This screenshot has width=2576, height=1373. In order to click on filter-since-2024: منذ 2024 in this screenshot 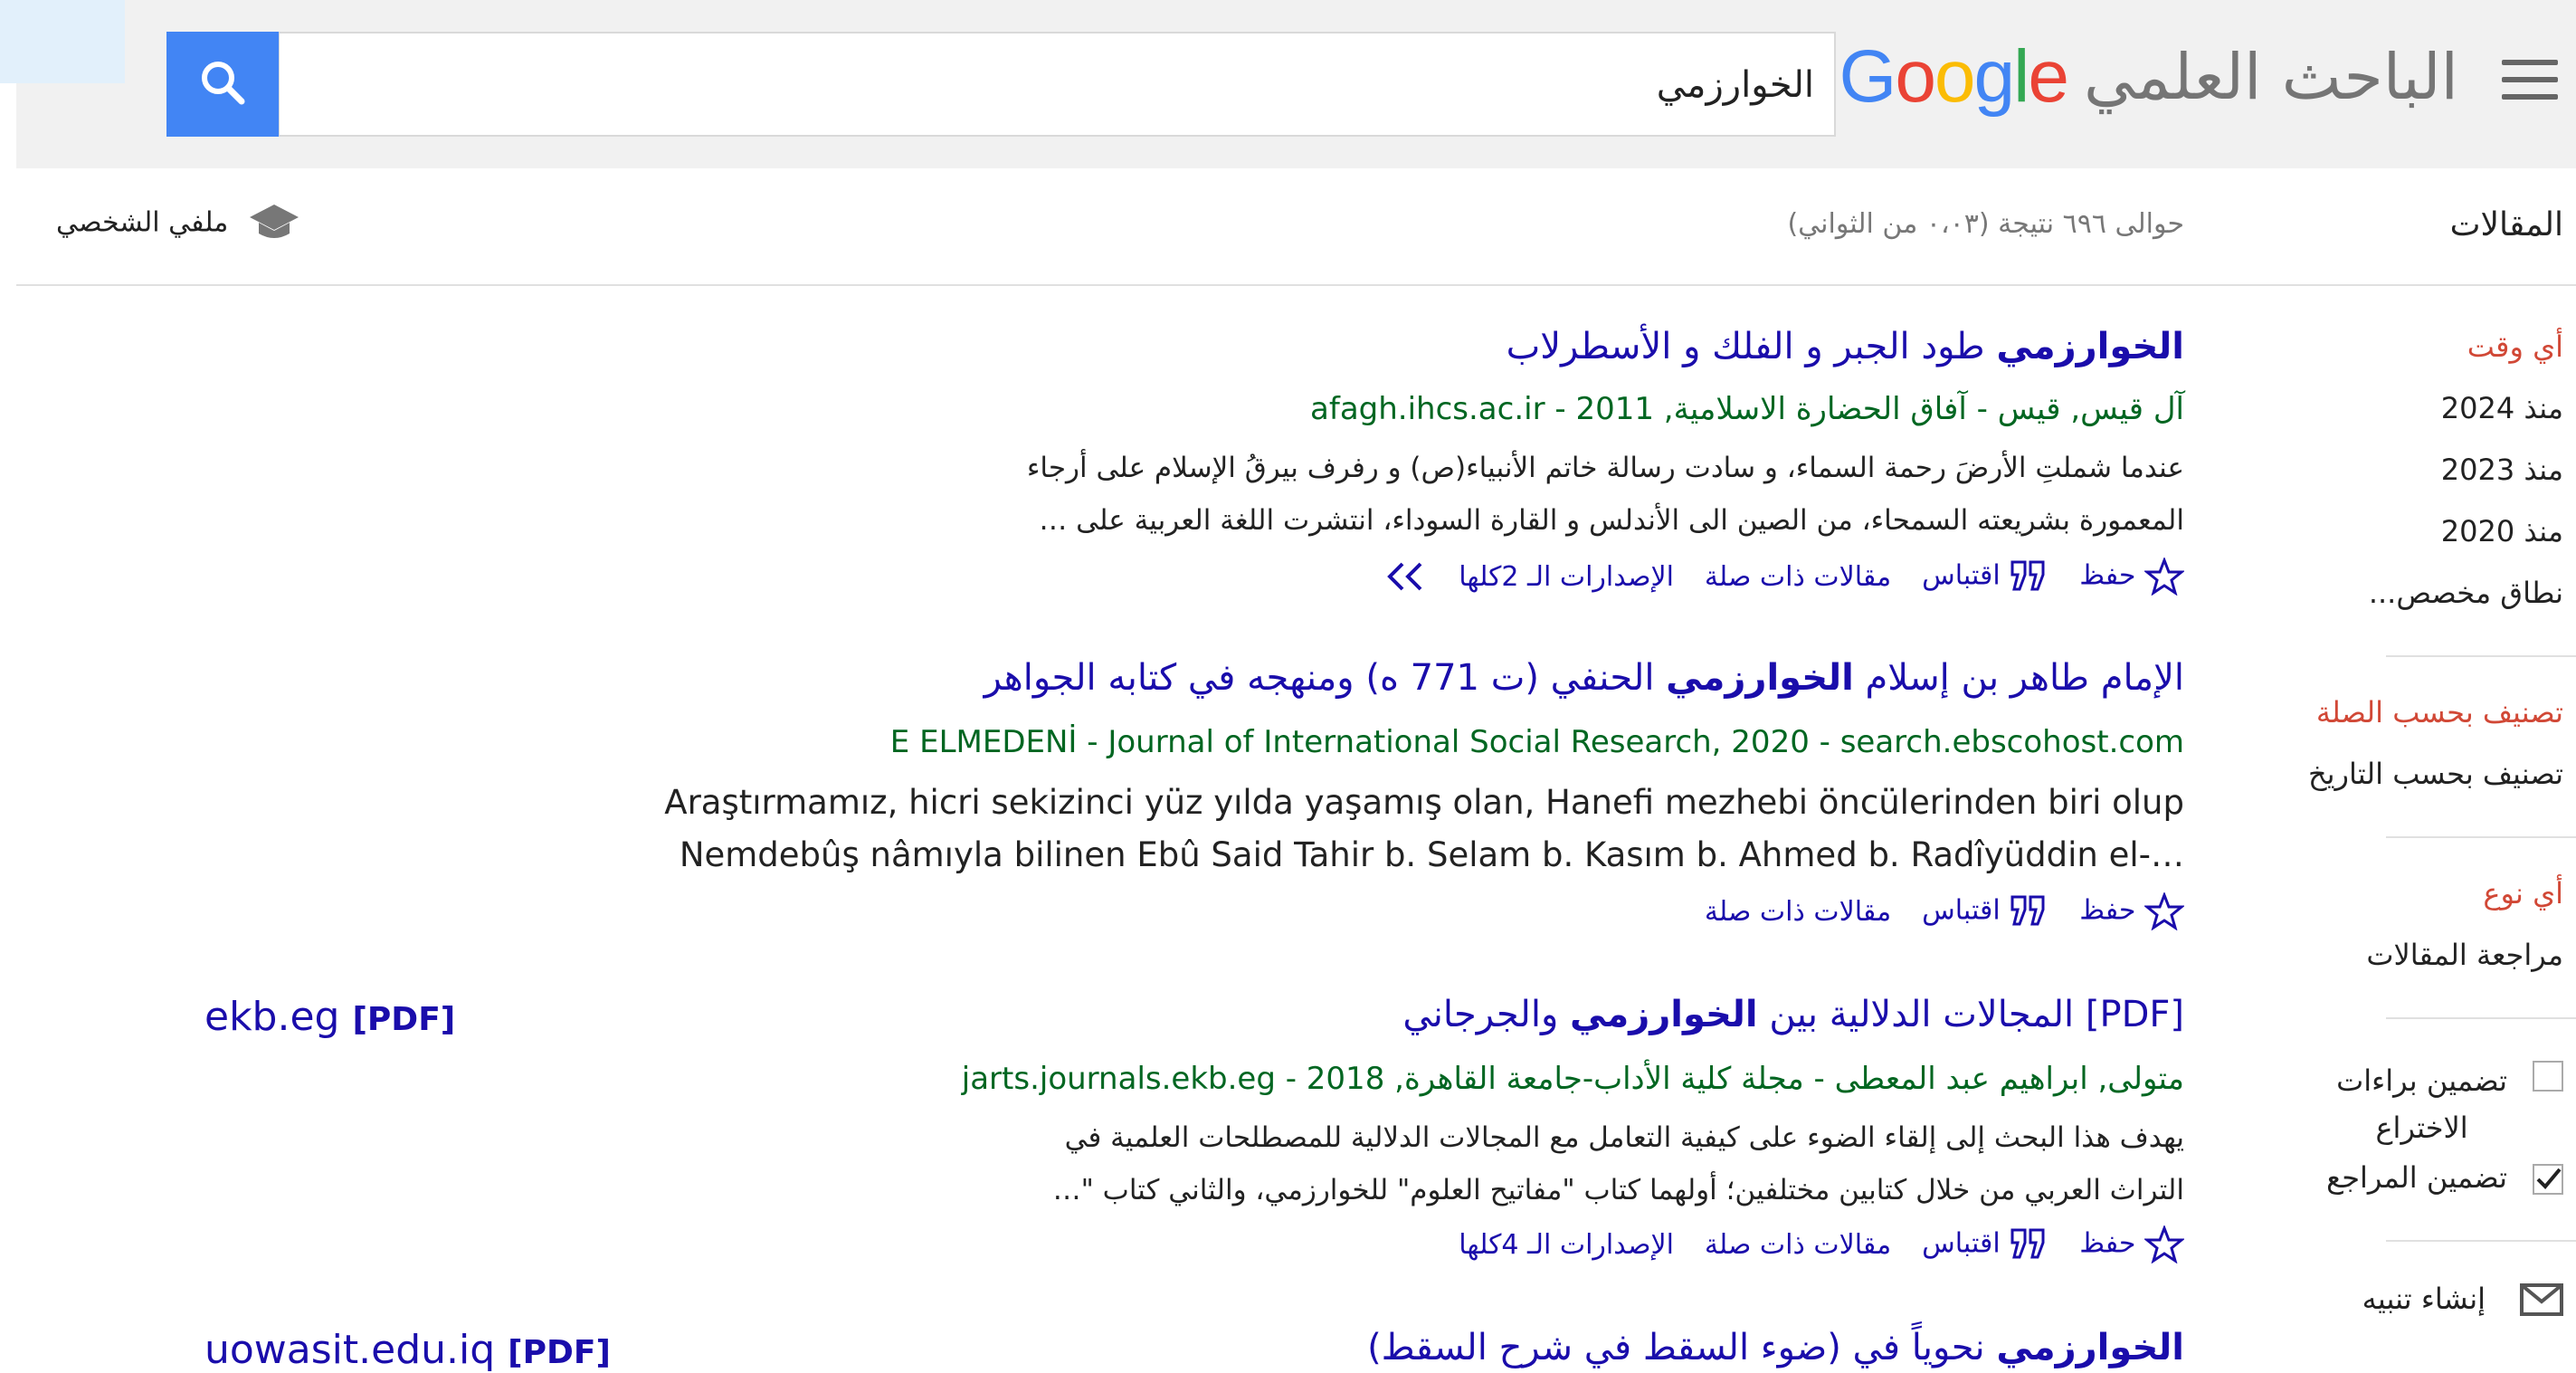, I will do `click(2502, 408)`.